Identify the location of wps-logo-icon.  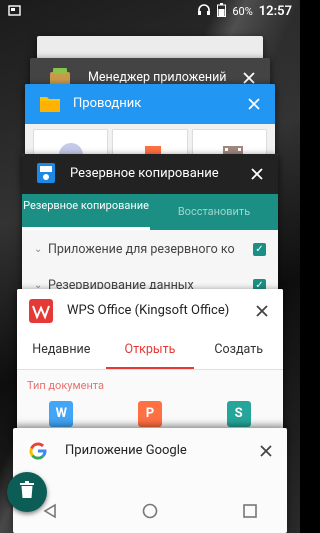
(41, 311).